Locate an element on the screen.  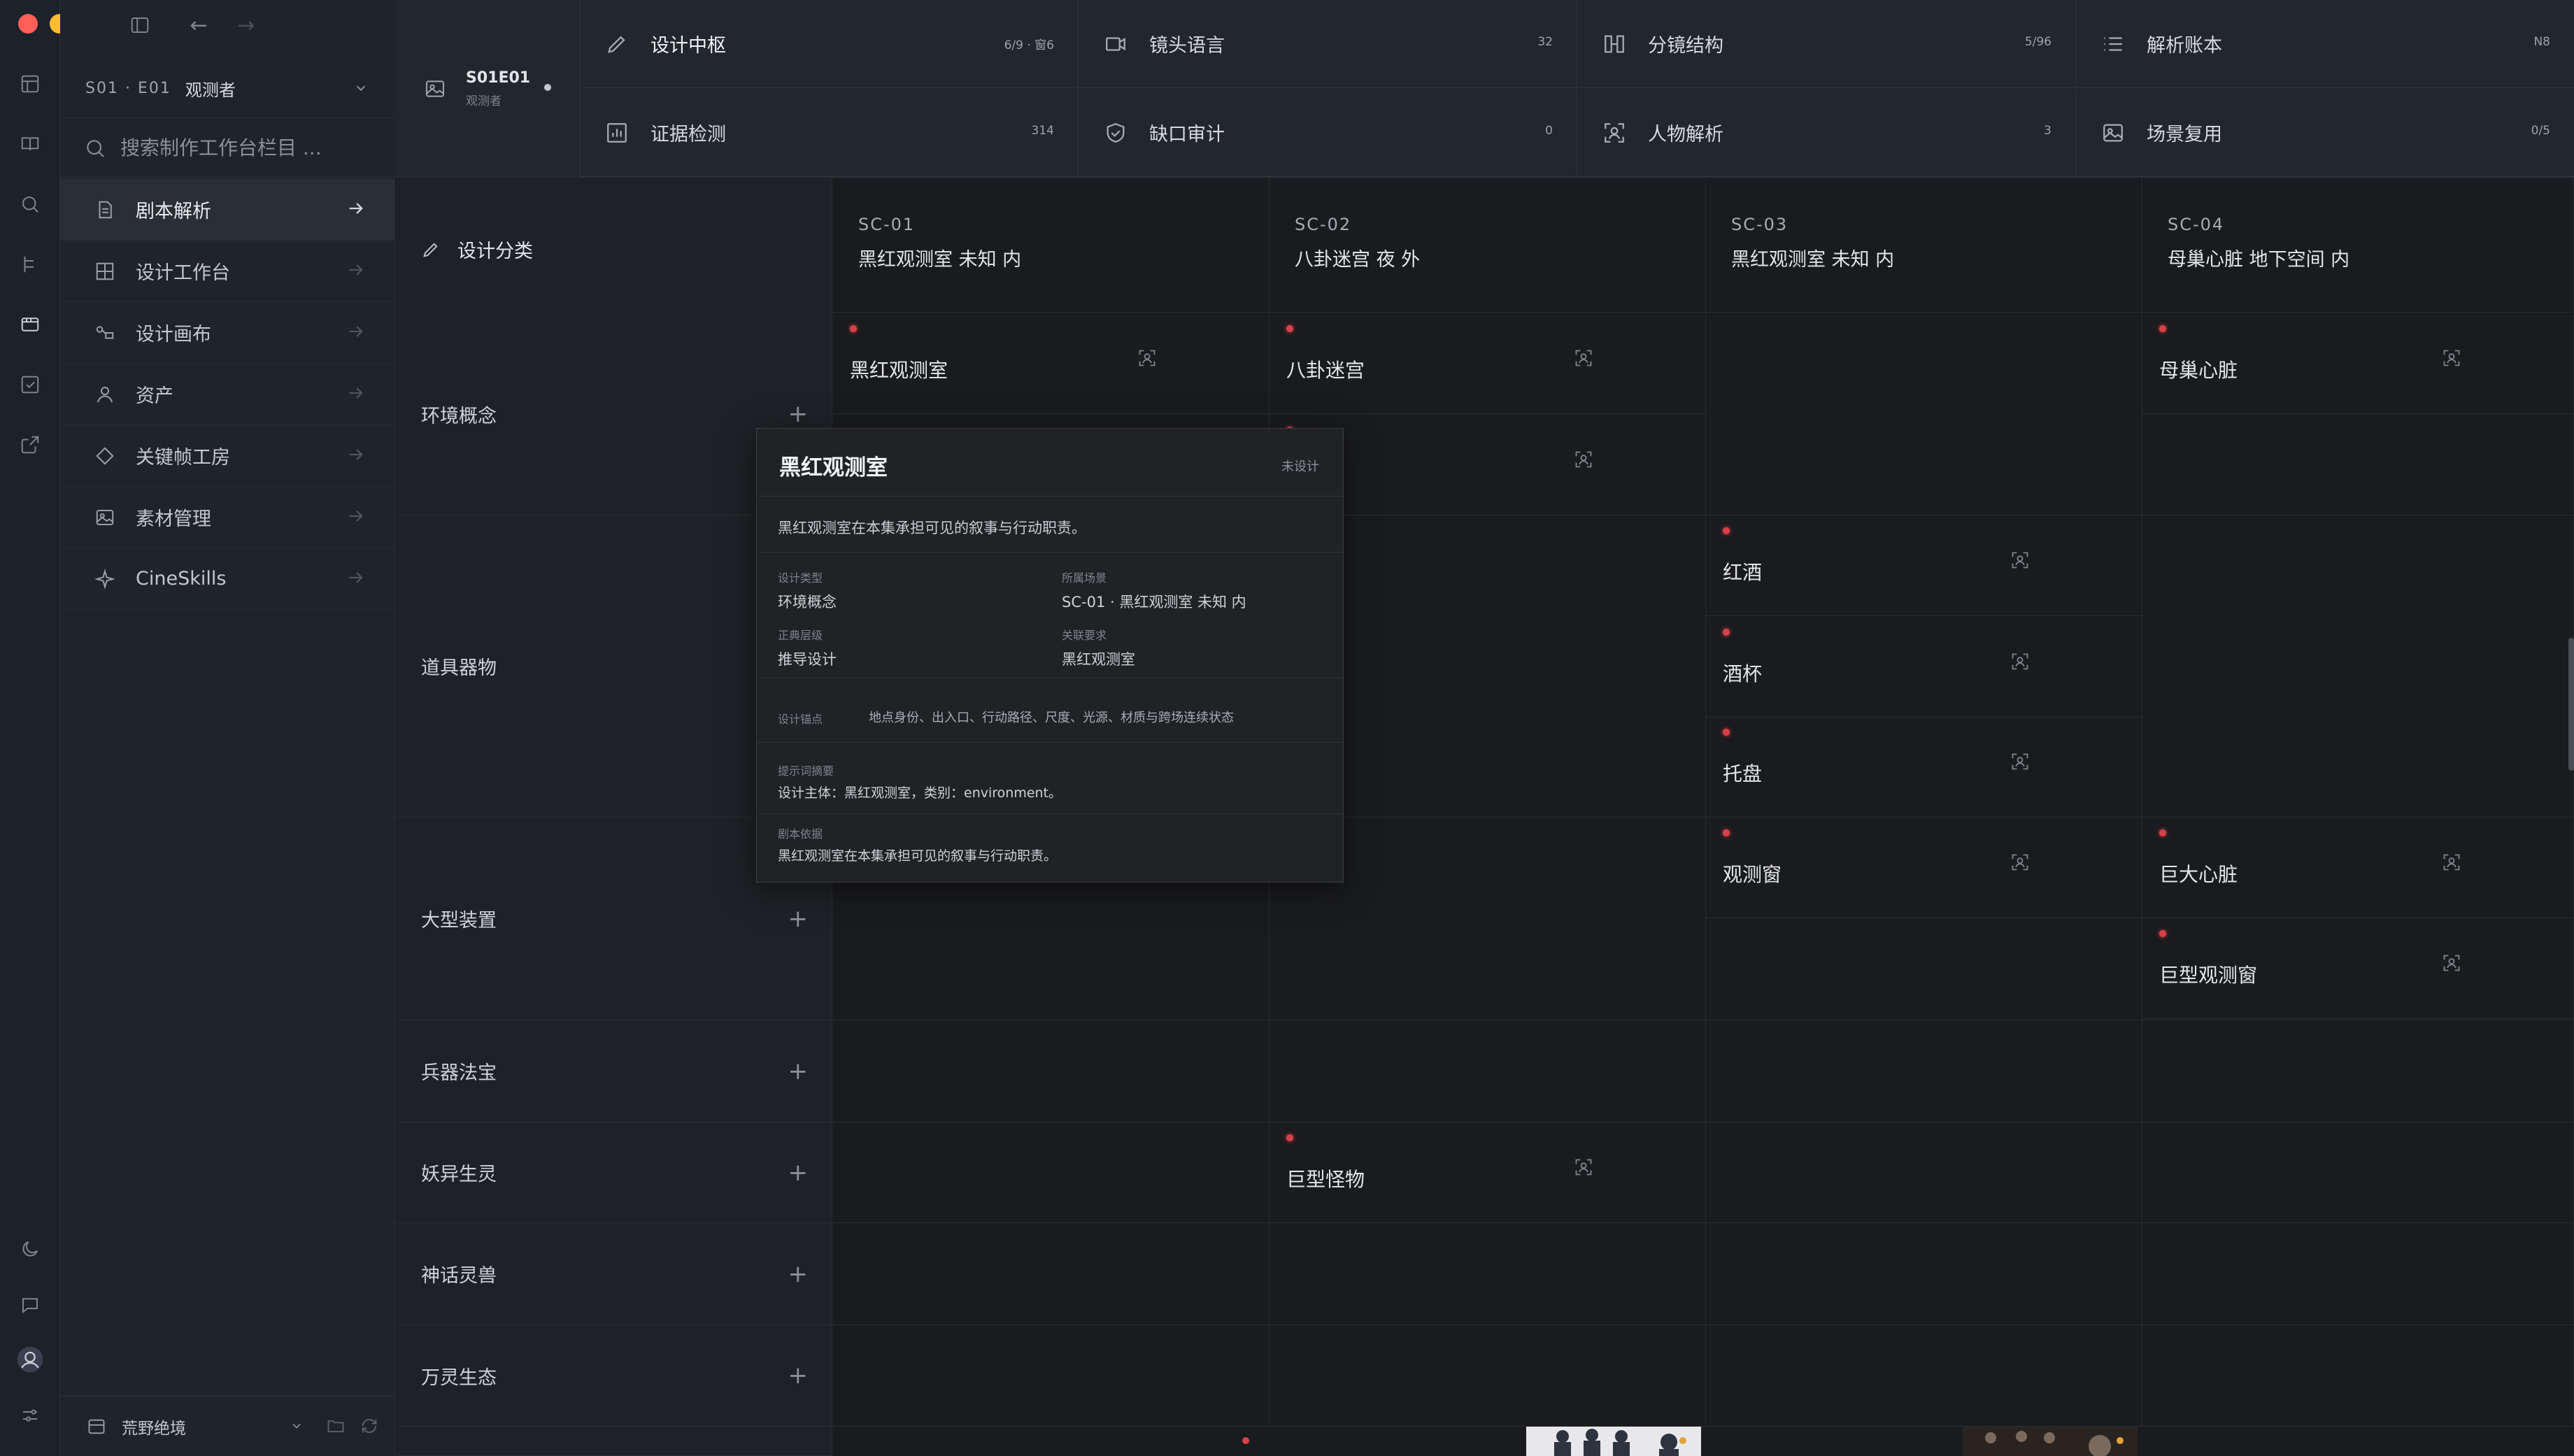
design-item-card: 观测窗 is located at coordinates (1924, 868).